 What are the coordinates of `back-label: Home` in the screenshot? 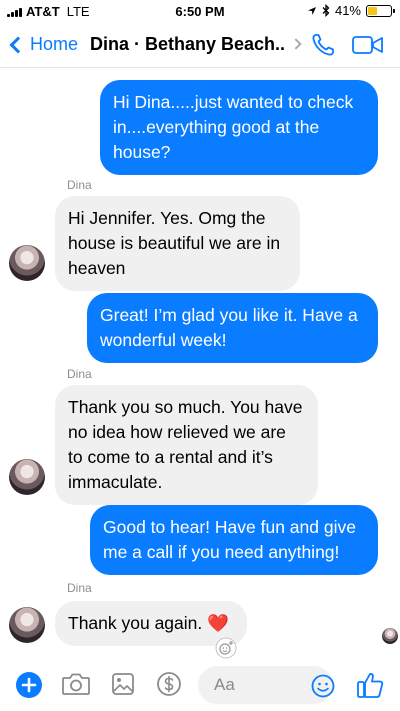 It's located at (54, 44).